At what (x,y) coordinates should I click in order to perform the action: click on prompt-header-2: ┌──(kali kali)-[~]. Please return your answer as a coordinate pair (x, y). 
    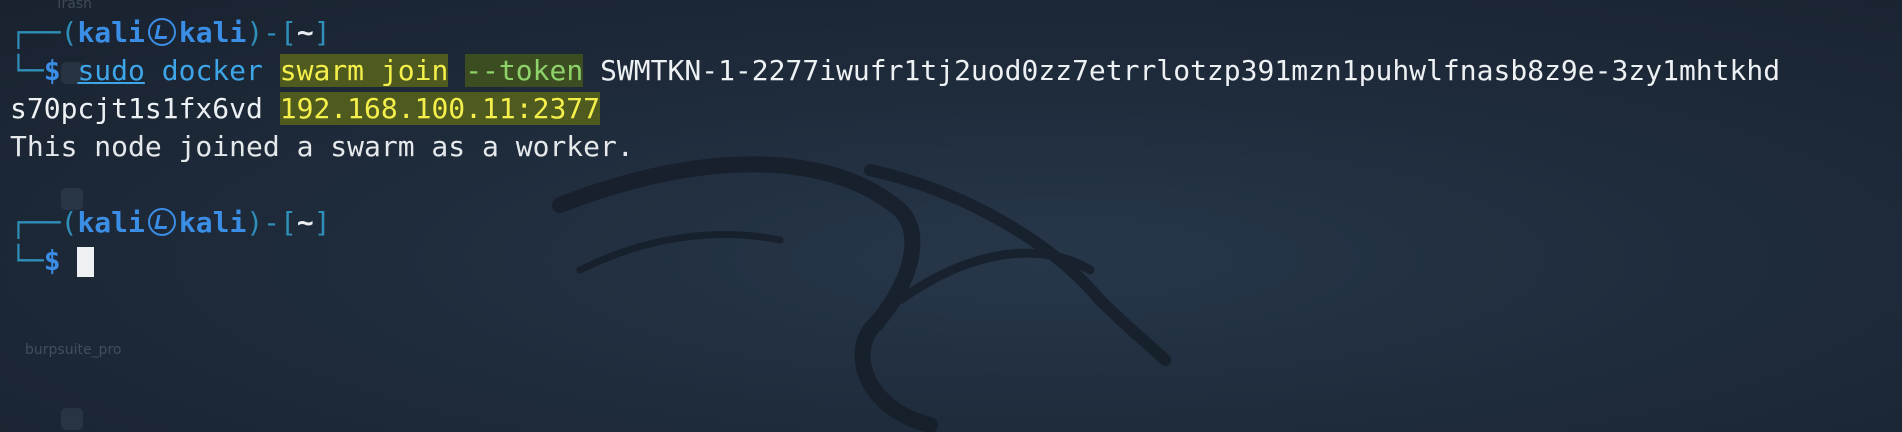
    Looking at the image, I should click on (956, 223).